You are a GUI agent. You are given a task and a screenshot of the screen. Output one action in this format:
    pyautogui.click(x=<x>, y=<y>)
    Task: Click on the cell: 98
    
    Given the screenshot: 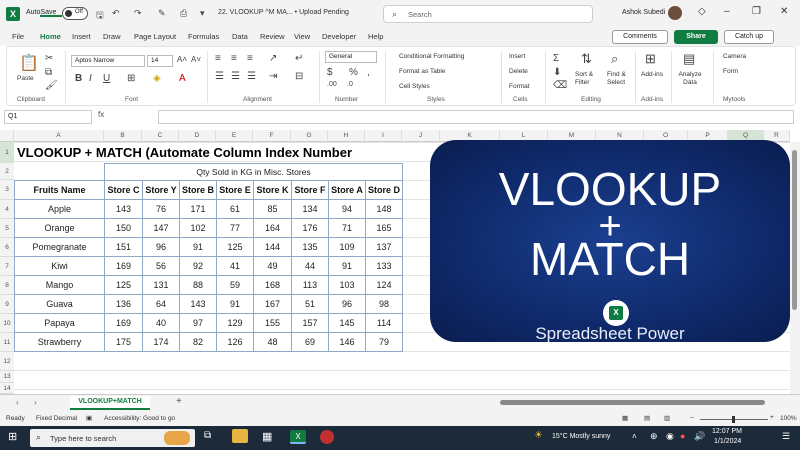 What is the action you would take?
    pyautogui.click(x=384, y=304)
    